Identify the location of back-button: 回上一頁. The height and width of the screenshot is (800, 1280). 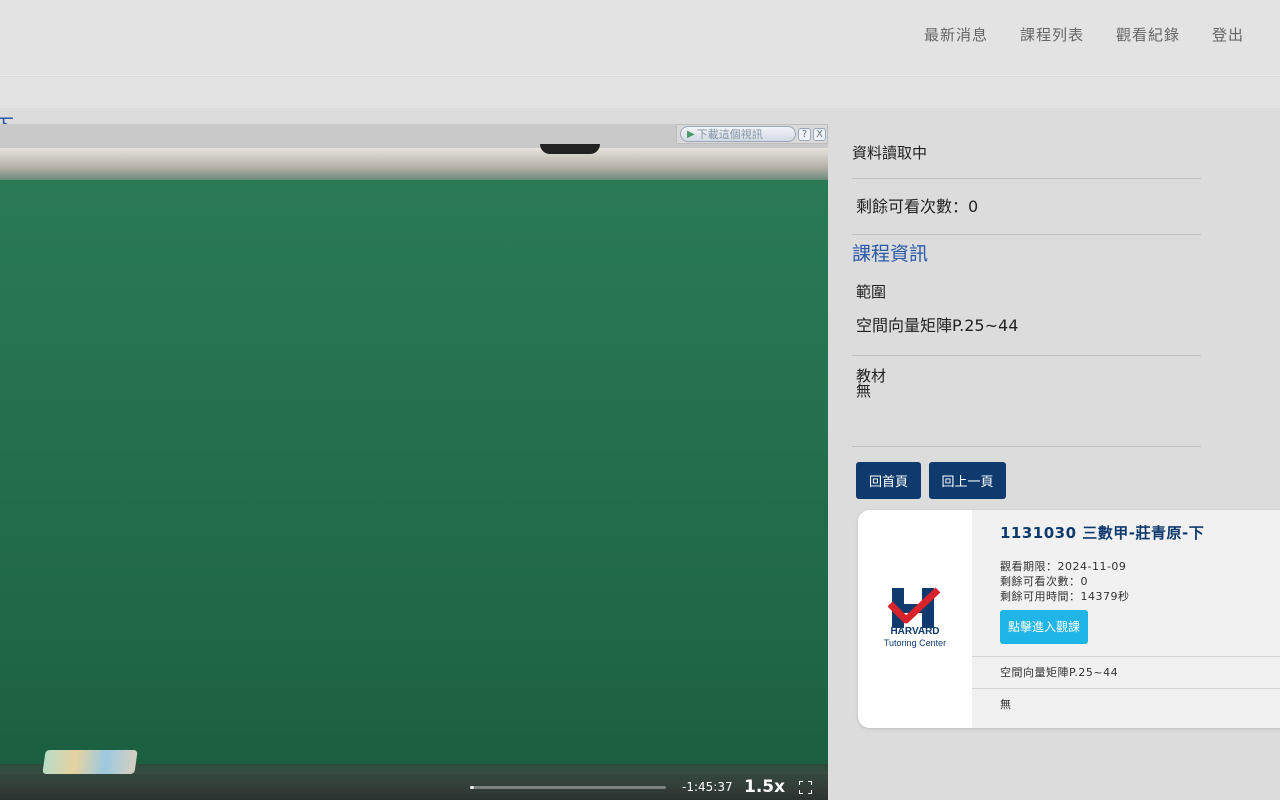
(967, 480).